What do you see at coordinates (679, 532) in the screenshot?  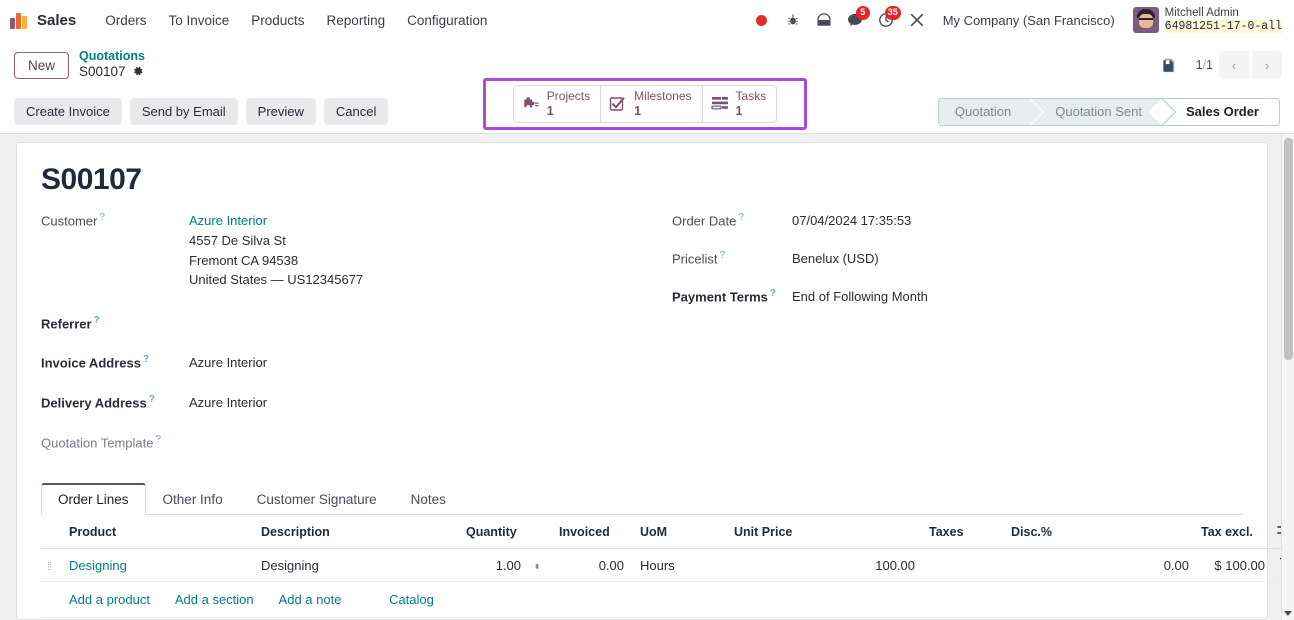 I see `header-uom: UoM` at bounding box center [679, 532].